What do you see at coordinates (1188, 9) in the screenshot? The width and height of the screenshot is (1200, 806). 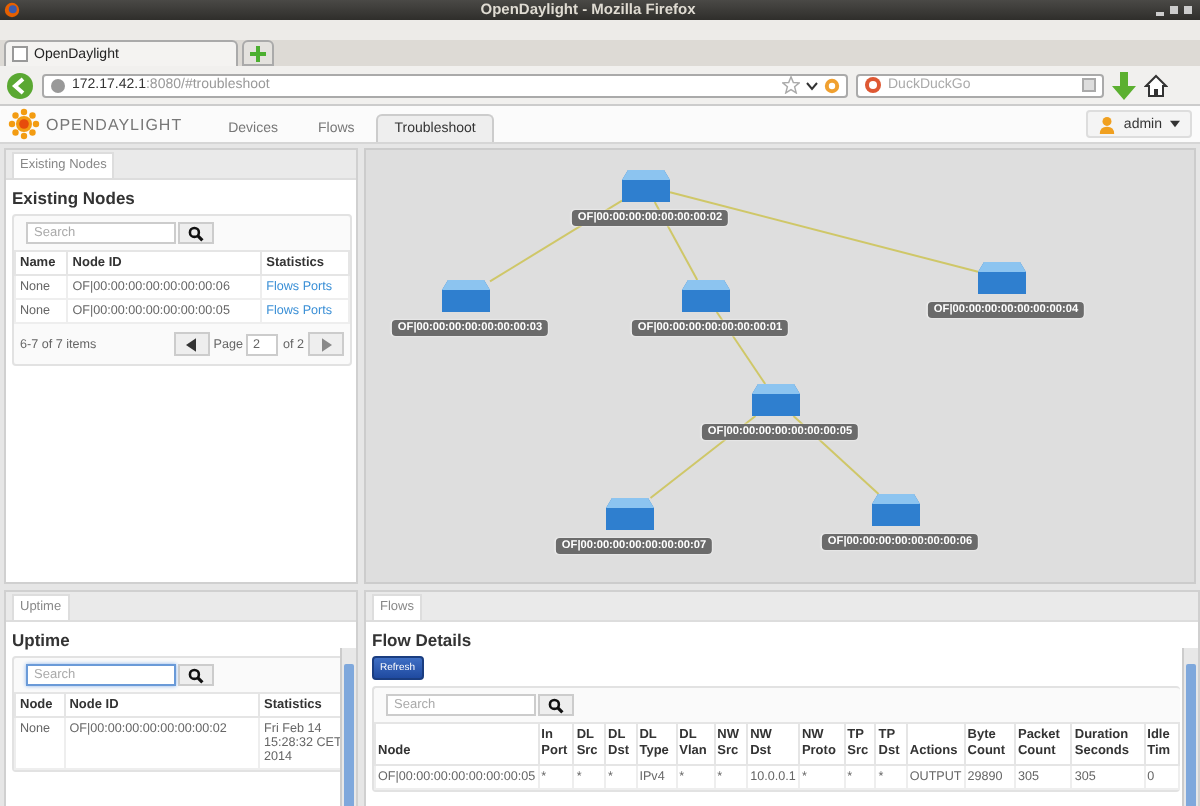 I see `close-button` at bounding box center [1188, 9].